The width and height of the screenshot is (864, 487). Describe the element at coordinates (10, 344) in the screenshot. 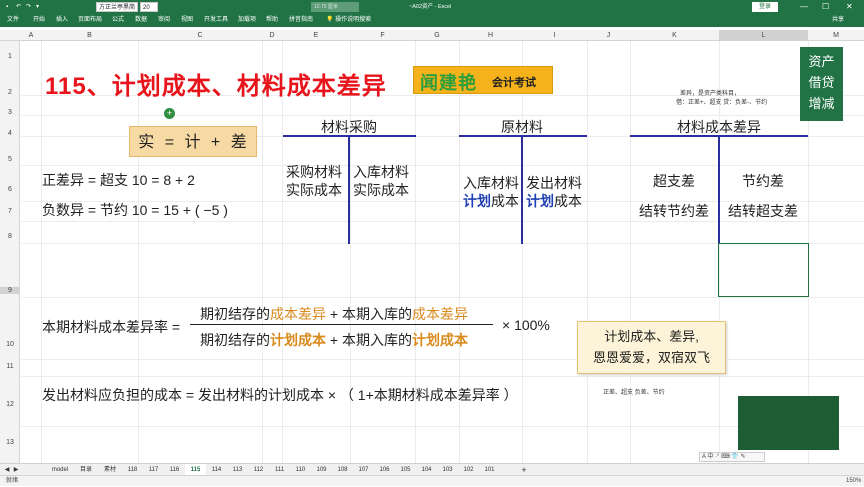

I see `row-header: 10` at that location.